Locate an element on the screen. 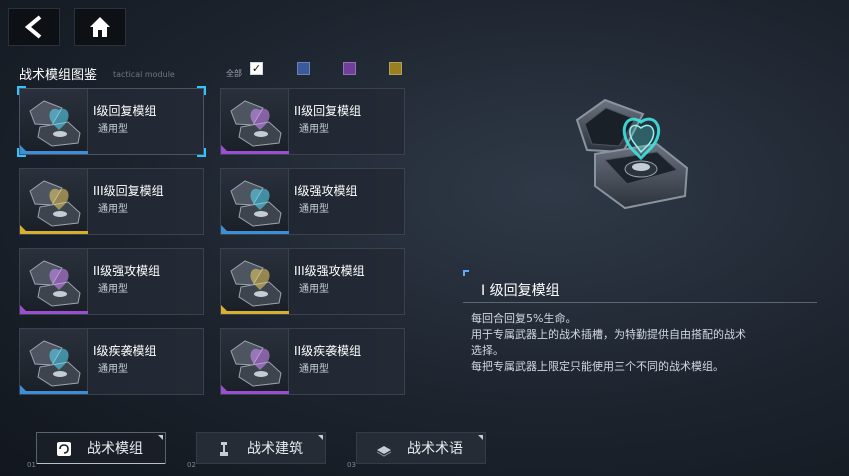  module-name: I级疾袭模组 is located at coordinates (125, 351).